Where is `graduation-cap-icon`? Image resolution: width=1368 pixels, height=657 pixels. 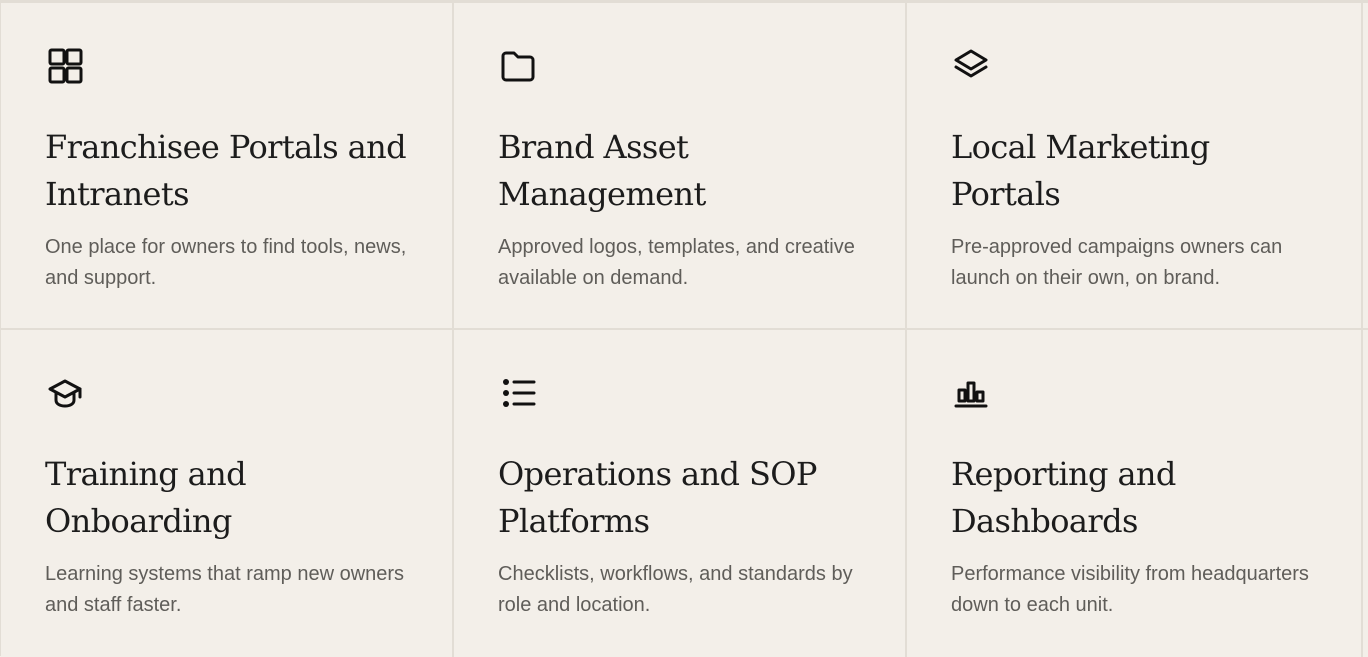 graduation-cap-icon is located at coordinates (65, 393).